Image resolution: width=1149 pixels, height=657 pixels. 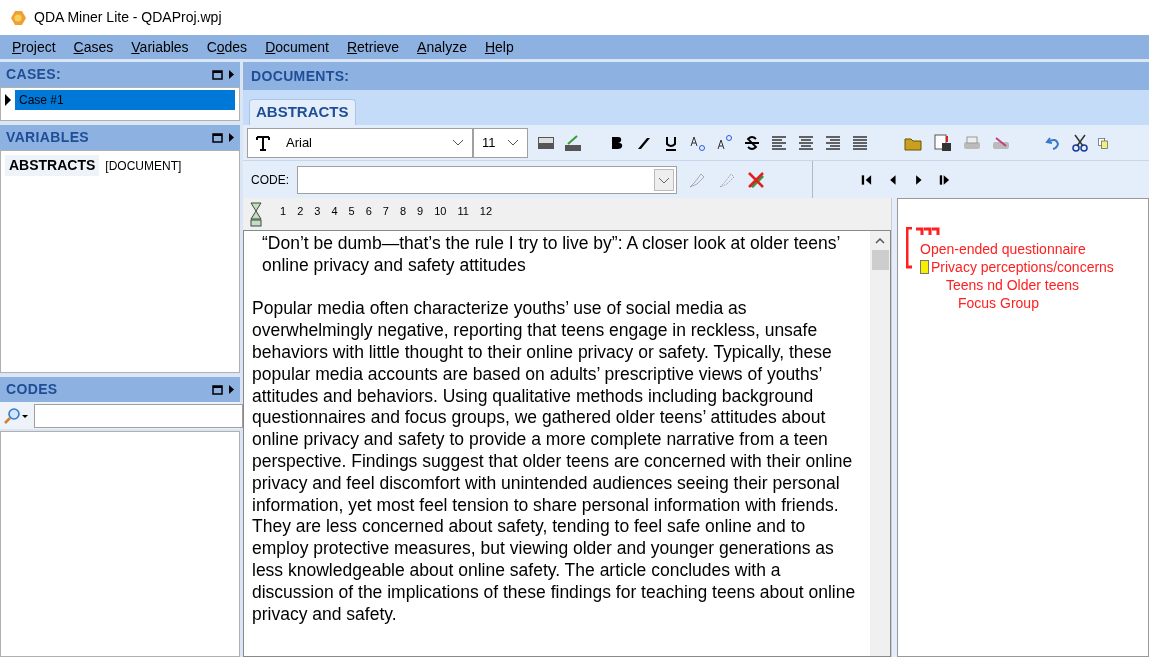 What do you see at coordinates (8, 100) in the screenshot?
I see `row-pointer-icon` at bounding box center [8, 100].